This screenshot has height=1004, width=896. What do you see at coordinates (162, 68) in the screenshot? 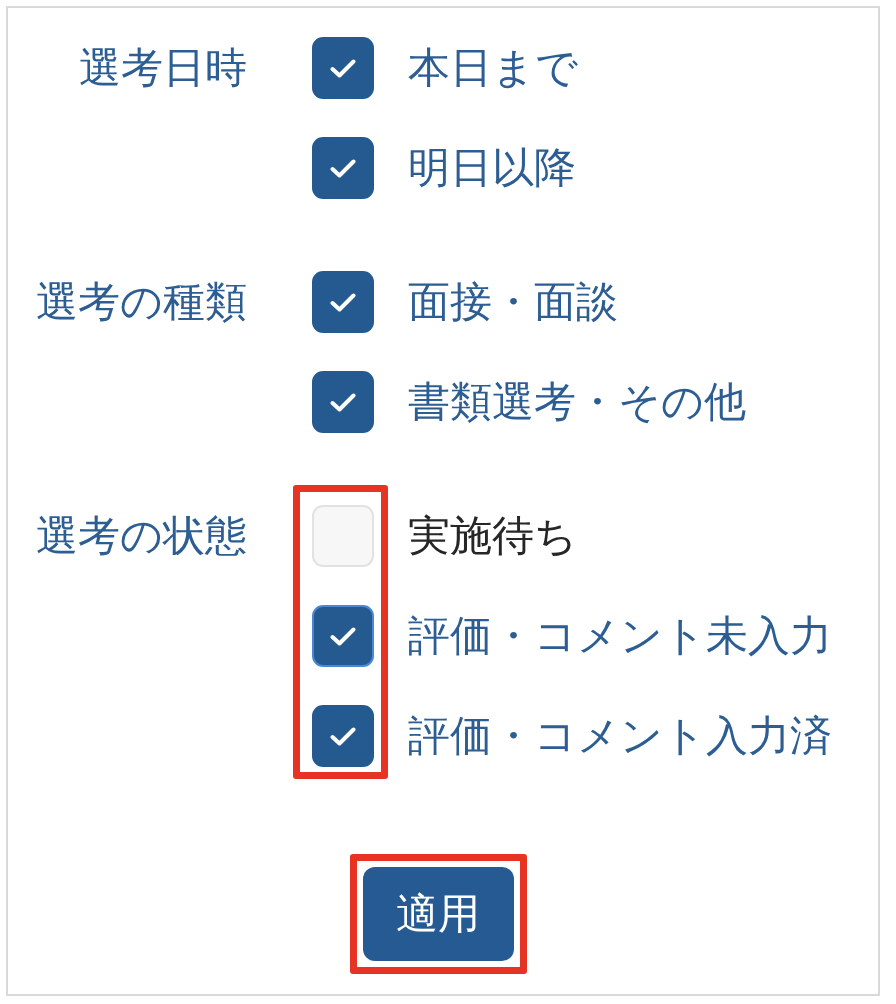
I see `group-label: 選考日時` at bounding box center [162, 68].